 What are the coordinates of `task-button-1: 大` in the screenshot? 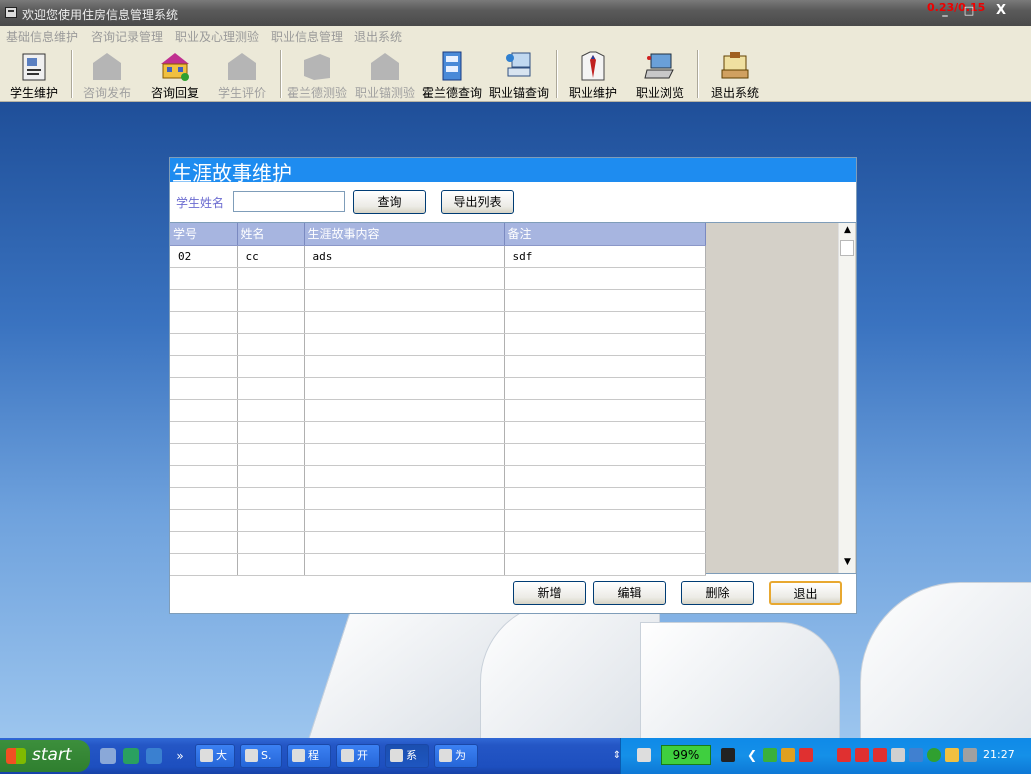 It's located at (215, 756).